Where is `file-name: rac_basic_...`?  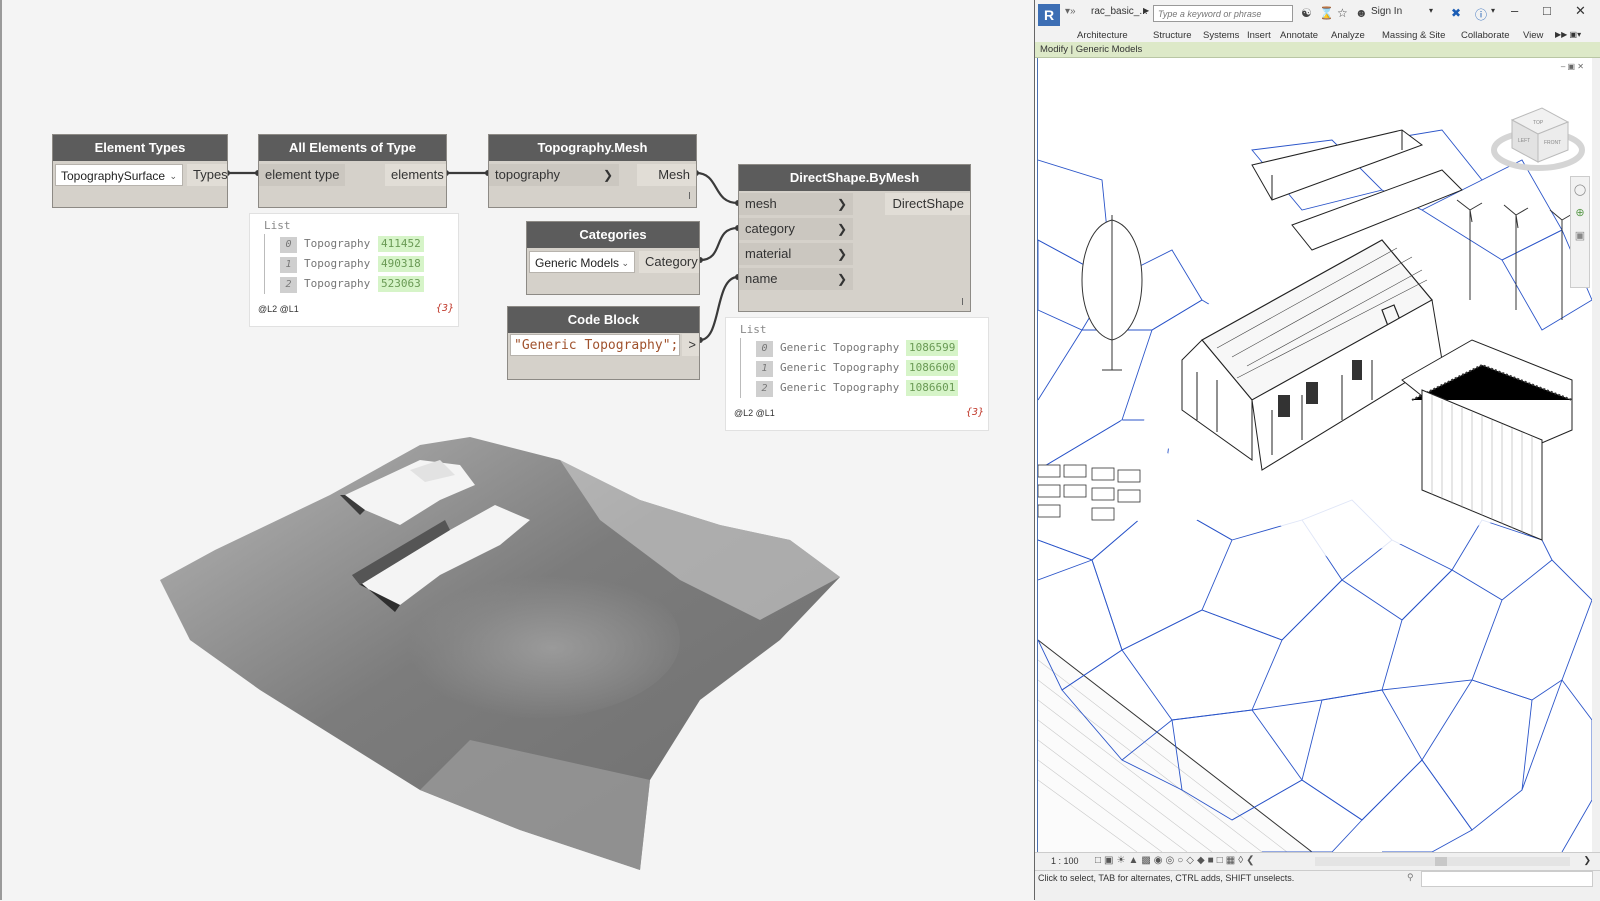
file-name: rac_basic_... is located at coordinates (1119, 11).